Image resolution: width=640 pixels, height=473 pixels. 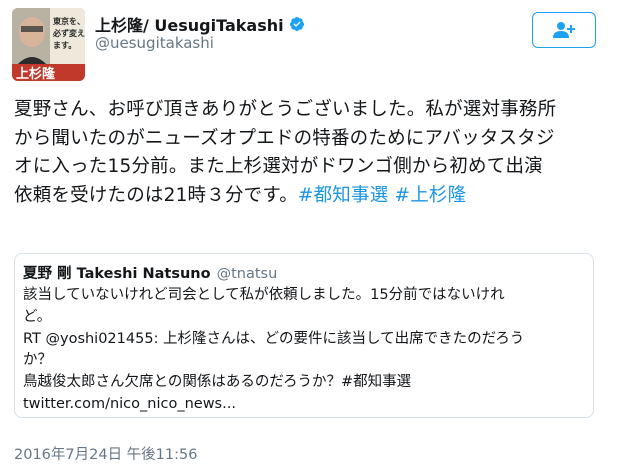 I want to click on quoted-author-name: 夏野 剛 Takeshi Natsuno, so click(x=117, y=274).